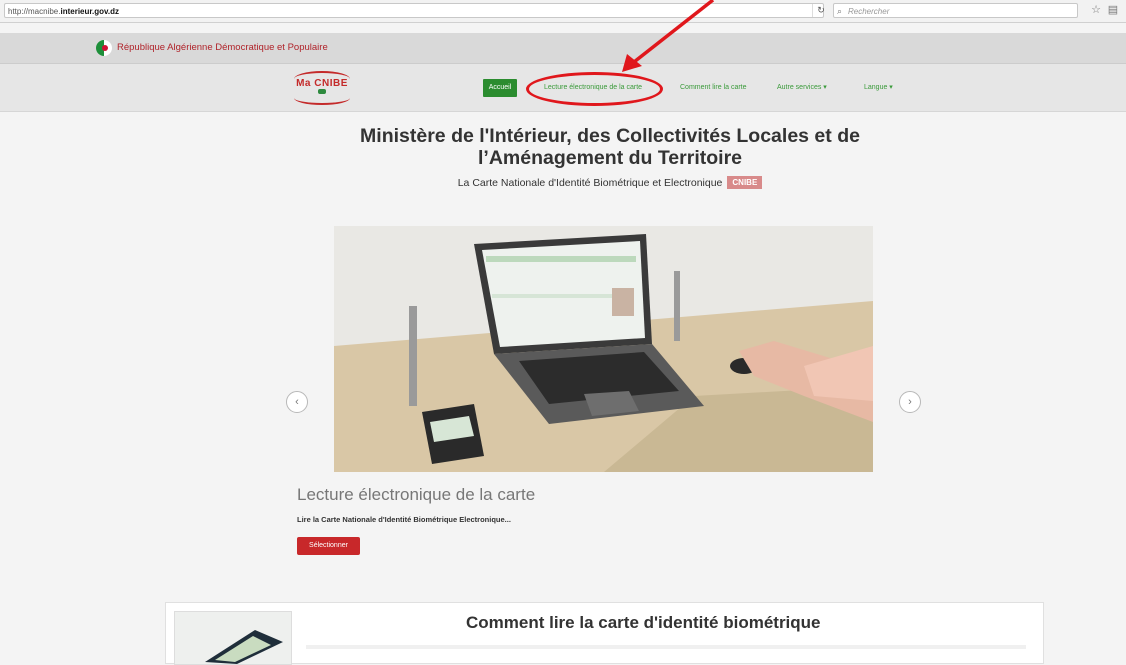 The height and width of the screenshot is (665, 1126). What do you see at coordinates (878, 88) in the screenshot?
I see `nav-item-langue: Langue ▾` at bounding box center [878, 88].